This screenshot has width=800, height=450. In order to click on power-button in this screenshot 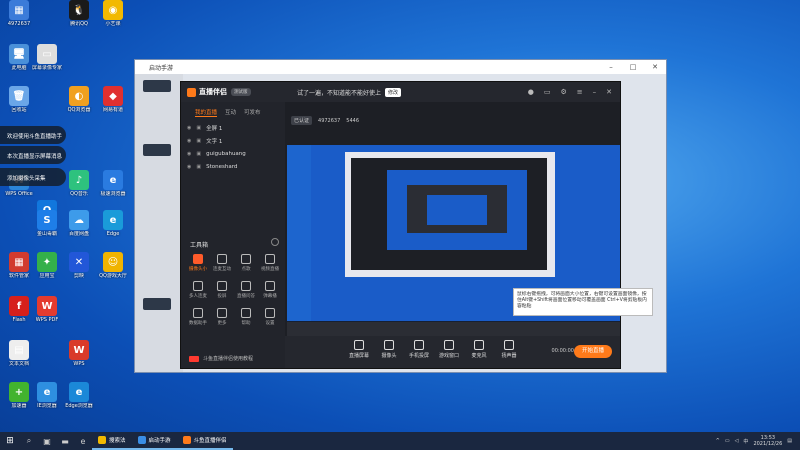, I will do `click(157, 304)`.